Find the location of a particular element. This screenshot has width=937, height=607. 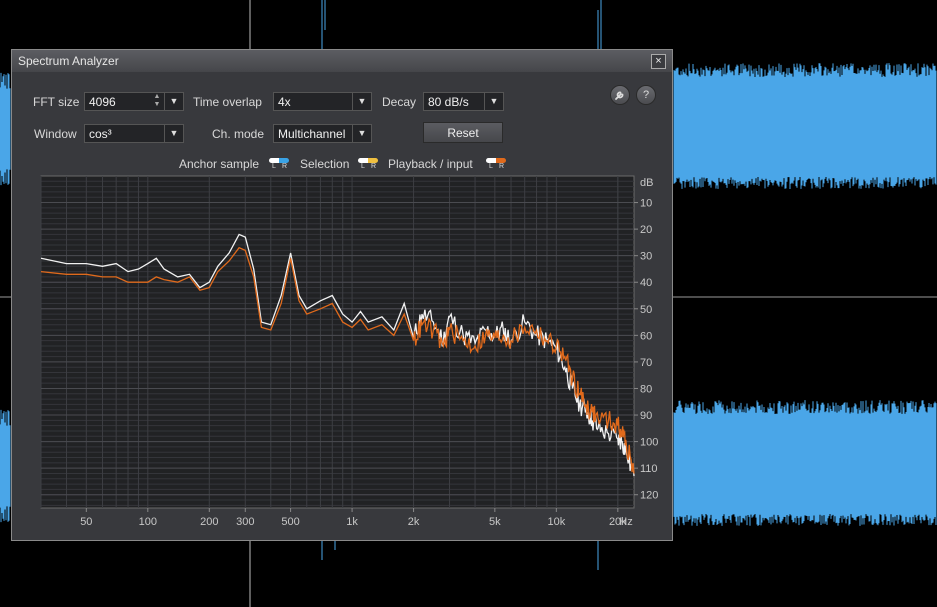

ch-mode-value: Multichannel is located at coordinates (312, 134).